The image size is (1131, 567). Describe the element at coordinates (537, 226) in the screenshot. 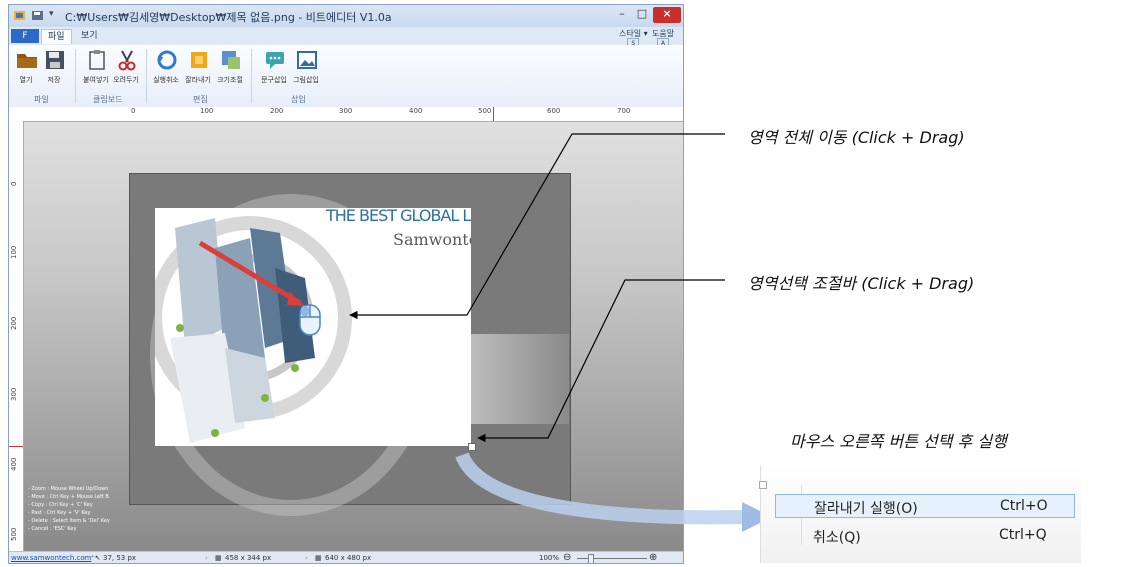

I see `move-callout-line` at that location.